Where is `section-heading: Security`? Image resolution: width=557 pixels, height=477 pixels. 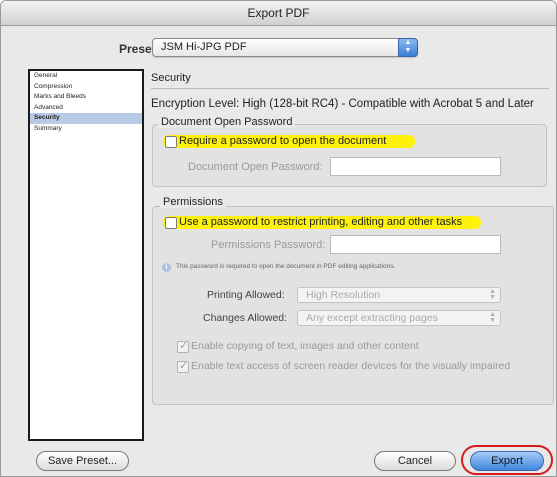 section-heading: Security is located at coordinates (171, 78).